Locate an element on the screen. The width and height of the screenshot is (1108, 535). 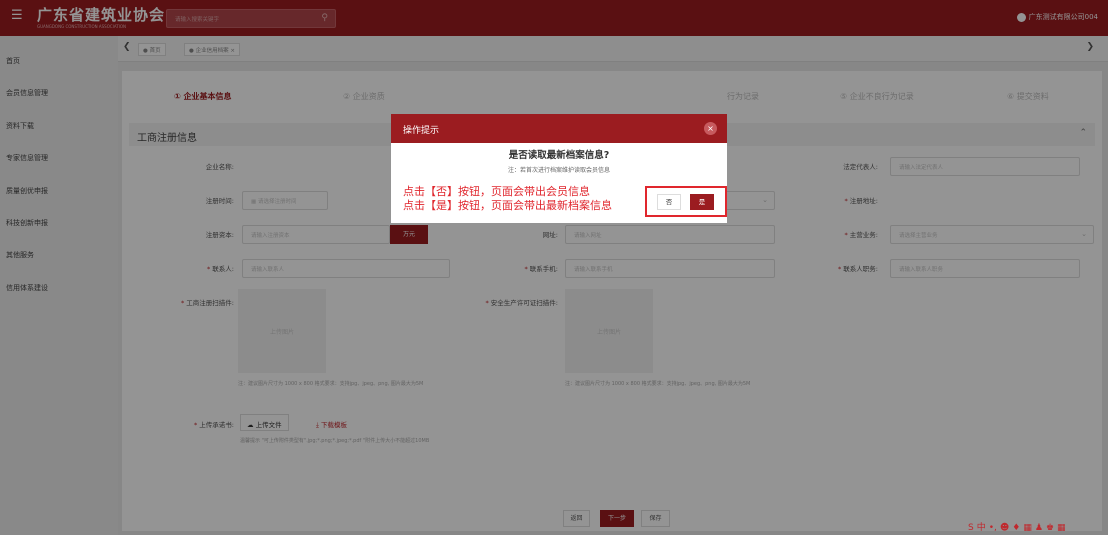
ime-emoji-icon: ☻ is located at coordinates (1004, 528).